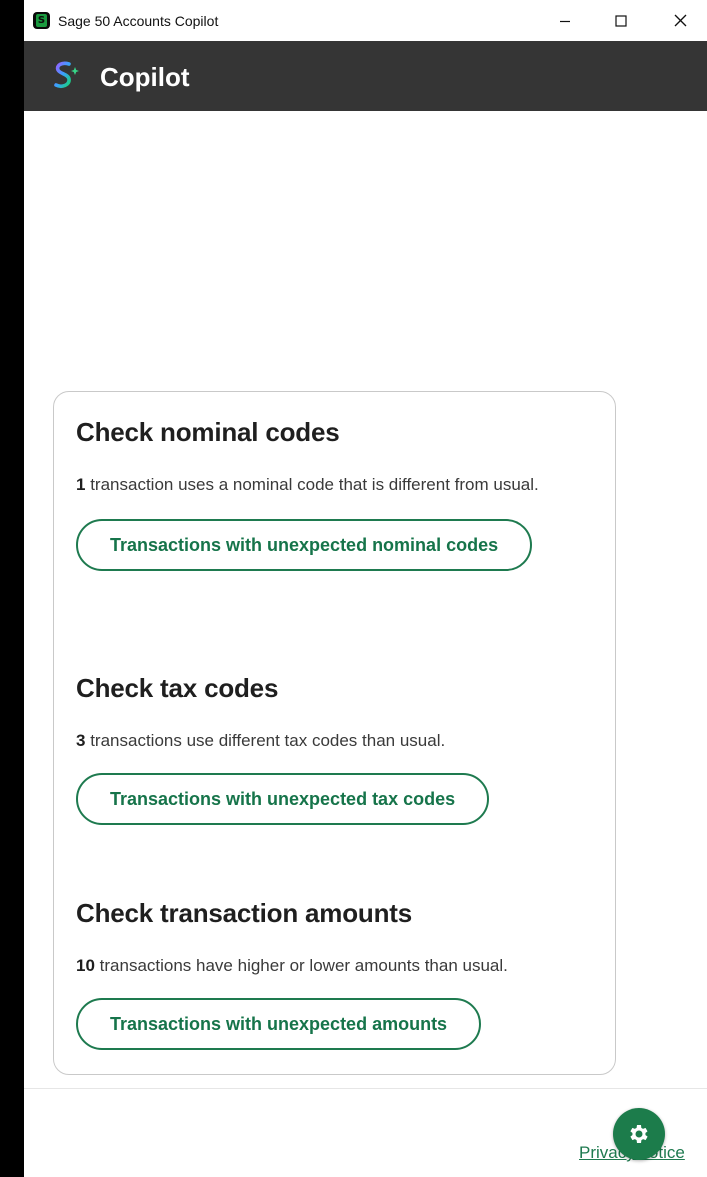 This screenshot has width=707, height=1177. I want to click on close-button, so click(680, 20).